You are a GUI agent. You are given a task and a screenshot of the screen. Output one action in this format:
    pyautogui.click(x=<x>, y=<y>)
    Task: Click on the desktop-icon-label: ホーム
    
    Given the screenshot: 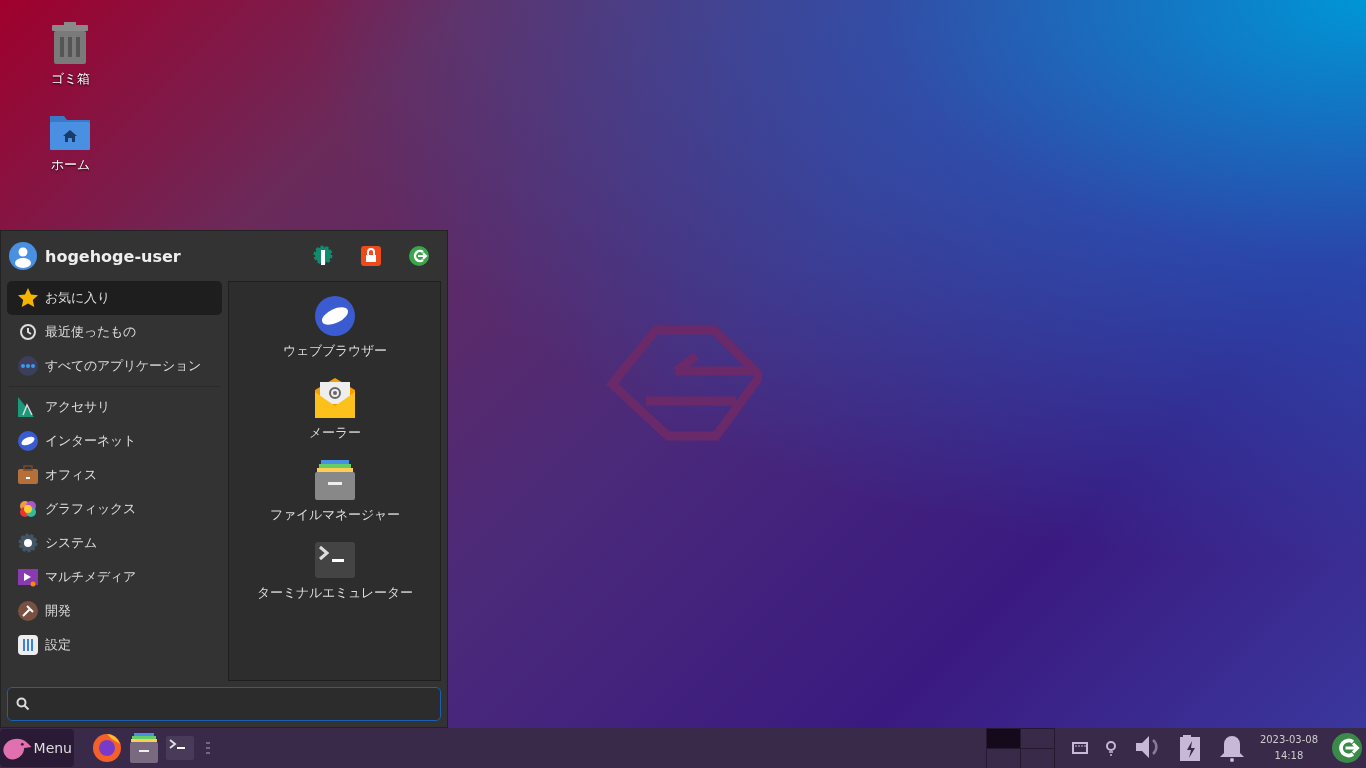 What is the action you would take?
    pyautogui.click(x=70, y=165)
    